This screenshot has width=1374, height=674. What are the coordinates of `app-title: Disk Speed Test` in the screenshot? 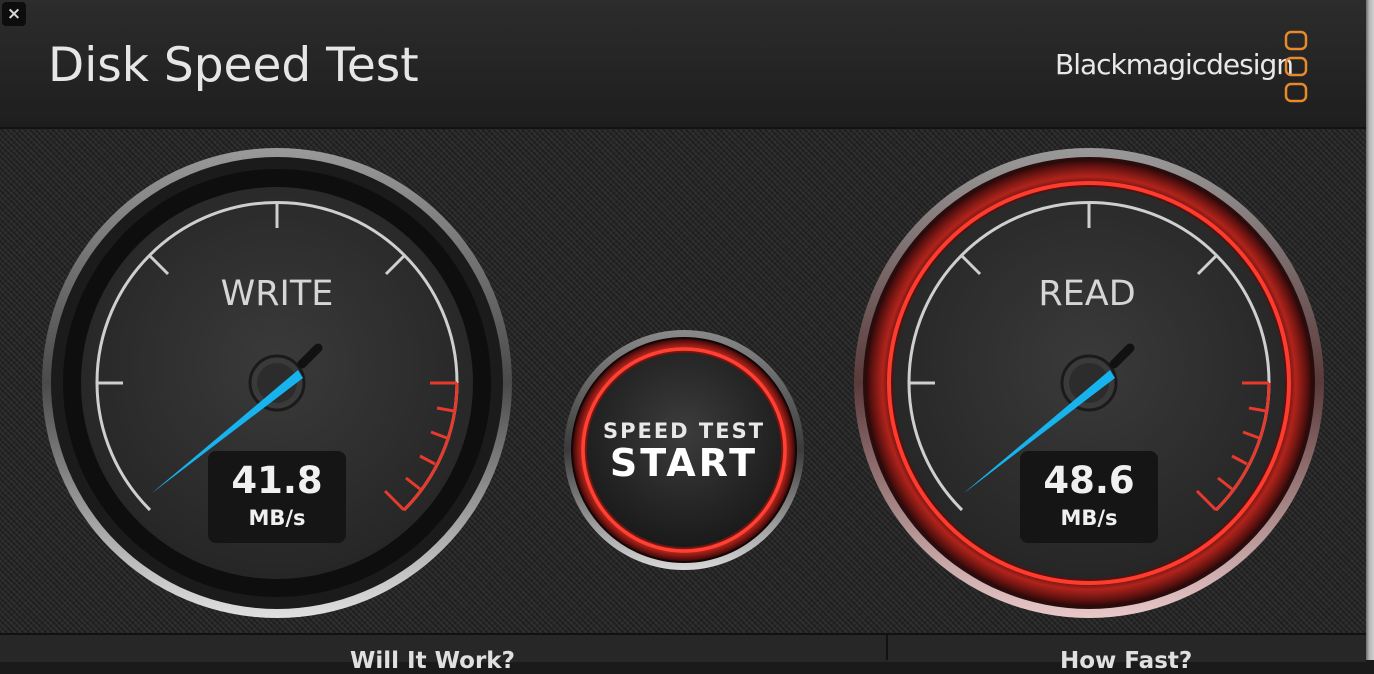 It's located at (233, 65).